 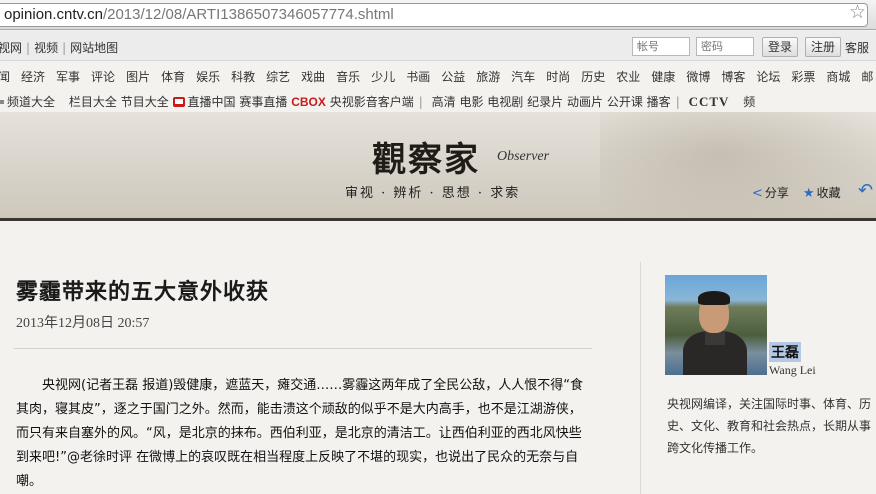 I want to click on nav-item: 评论, so click(x=103, y=76).